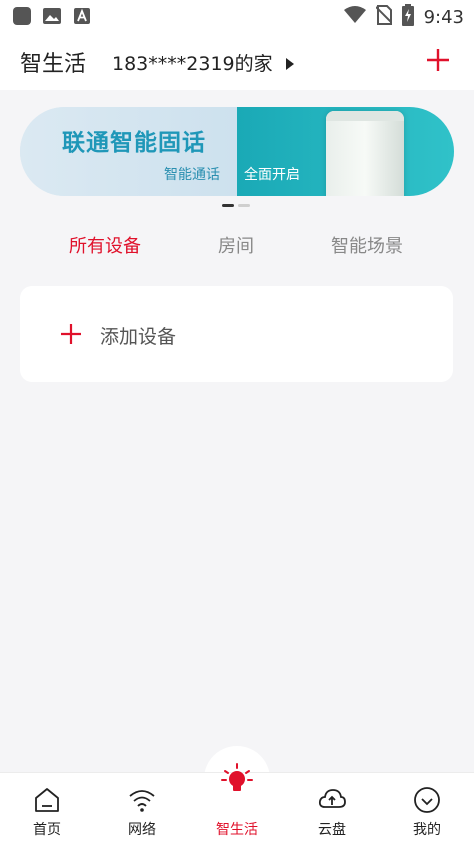 The width and height of the screenshot is (474, 843). Describe the element at coordinates (82, 16) in the screenshot. I see `font-a-icon` at that location.